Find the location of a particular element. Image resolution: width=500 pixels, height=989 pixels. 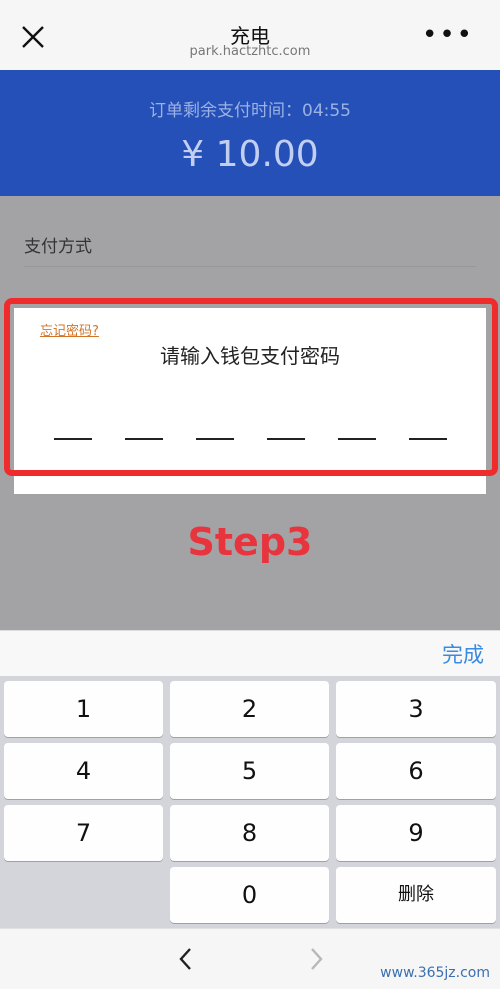

payment-header: 订单剩余支付时间：04:55 ¥ 10.00 is located at coordinates (250, 133).